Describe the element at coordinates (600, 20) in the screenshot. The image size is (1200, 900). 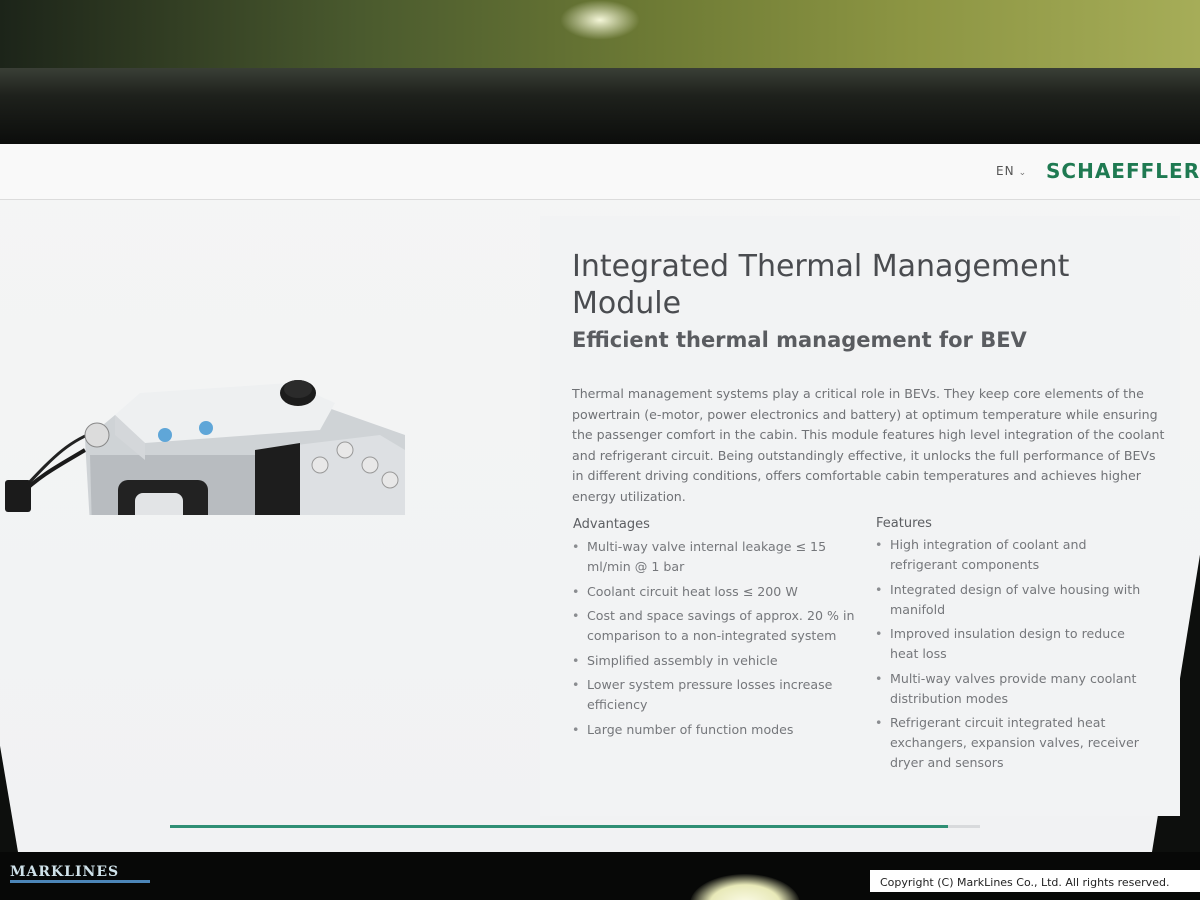
I see `ambient-light` at that location.